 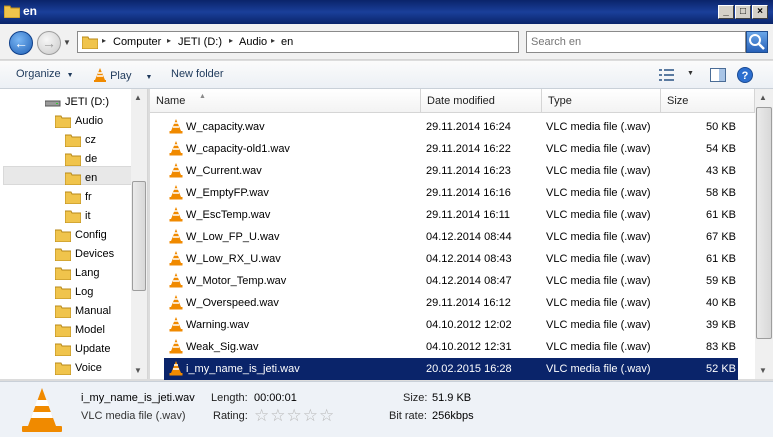 I want to click on vlc-cone-large-icon, so click(x=42, y=410).